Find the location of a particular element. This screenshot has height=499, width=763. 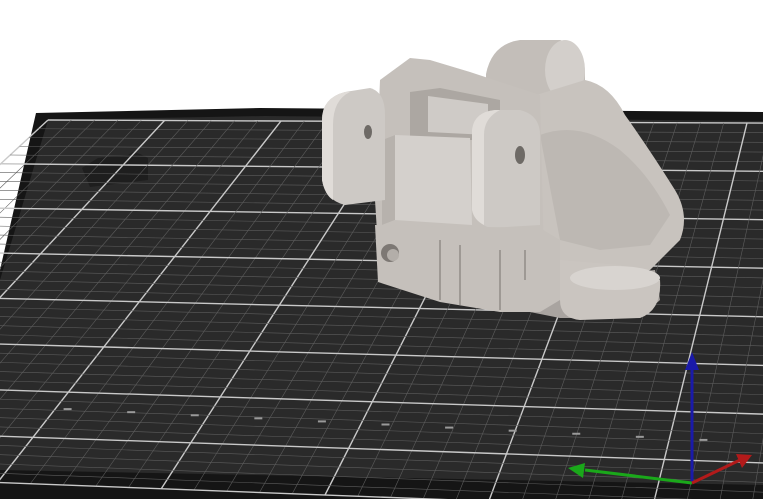

model-right-ear-hole is located at coordinates (520, 155).